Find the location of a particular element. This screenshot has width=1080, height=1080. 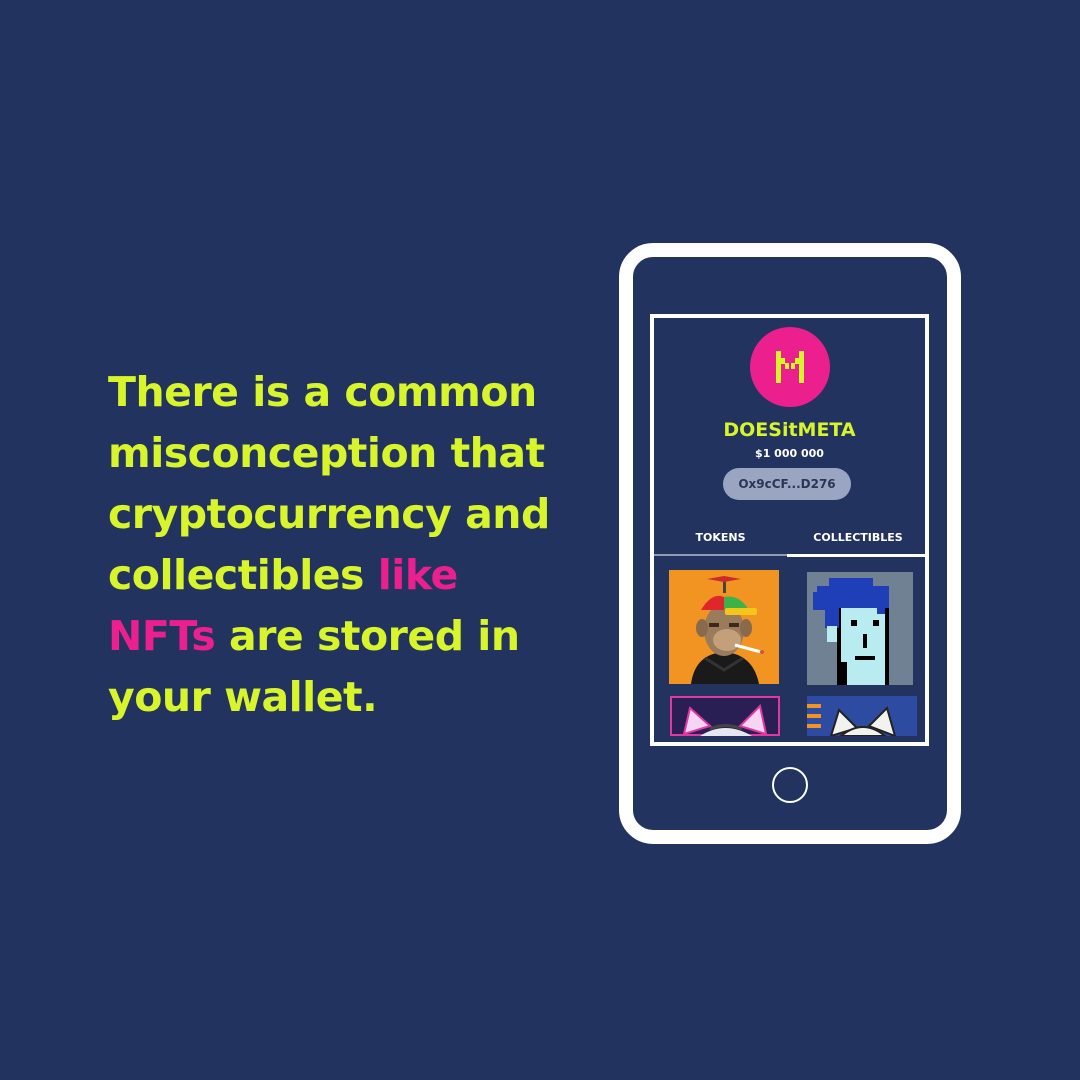

ape-nft-icon is located at coordinates (724, 627).